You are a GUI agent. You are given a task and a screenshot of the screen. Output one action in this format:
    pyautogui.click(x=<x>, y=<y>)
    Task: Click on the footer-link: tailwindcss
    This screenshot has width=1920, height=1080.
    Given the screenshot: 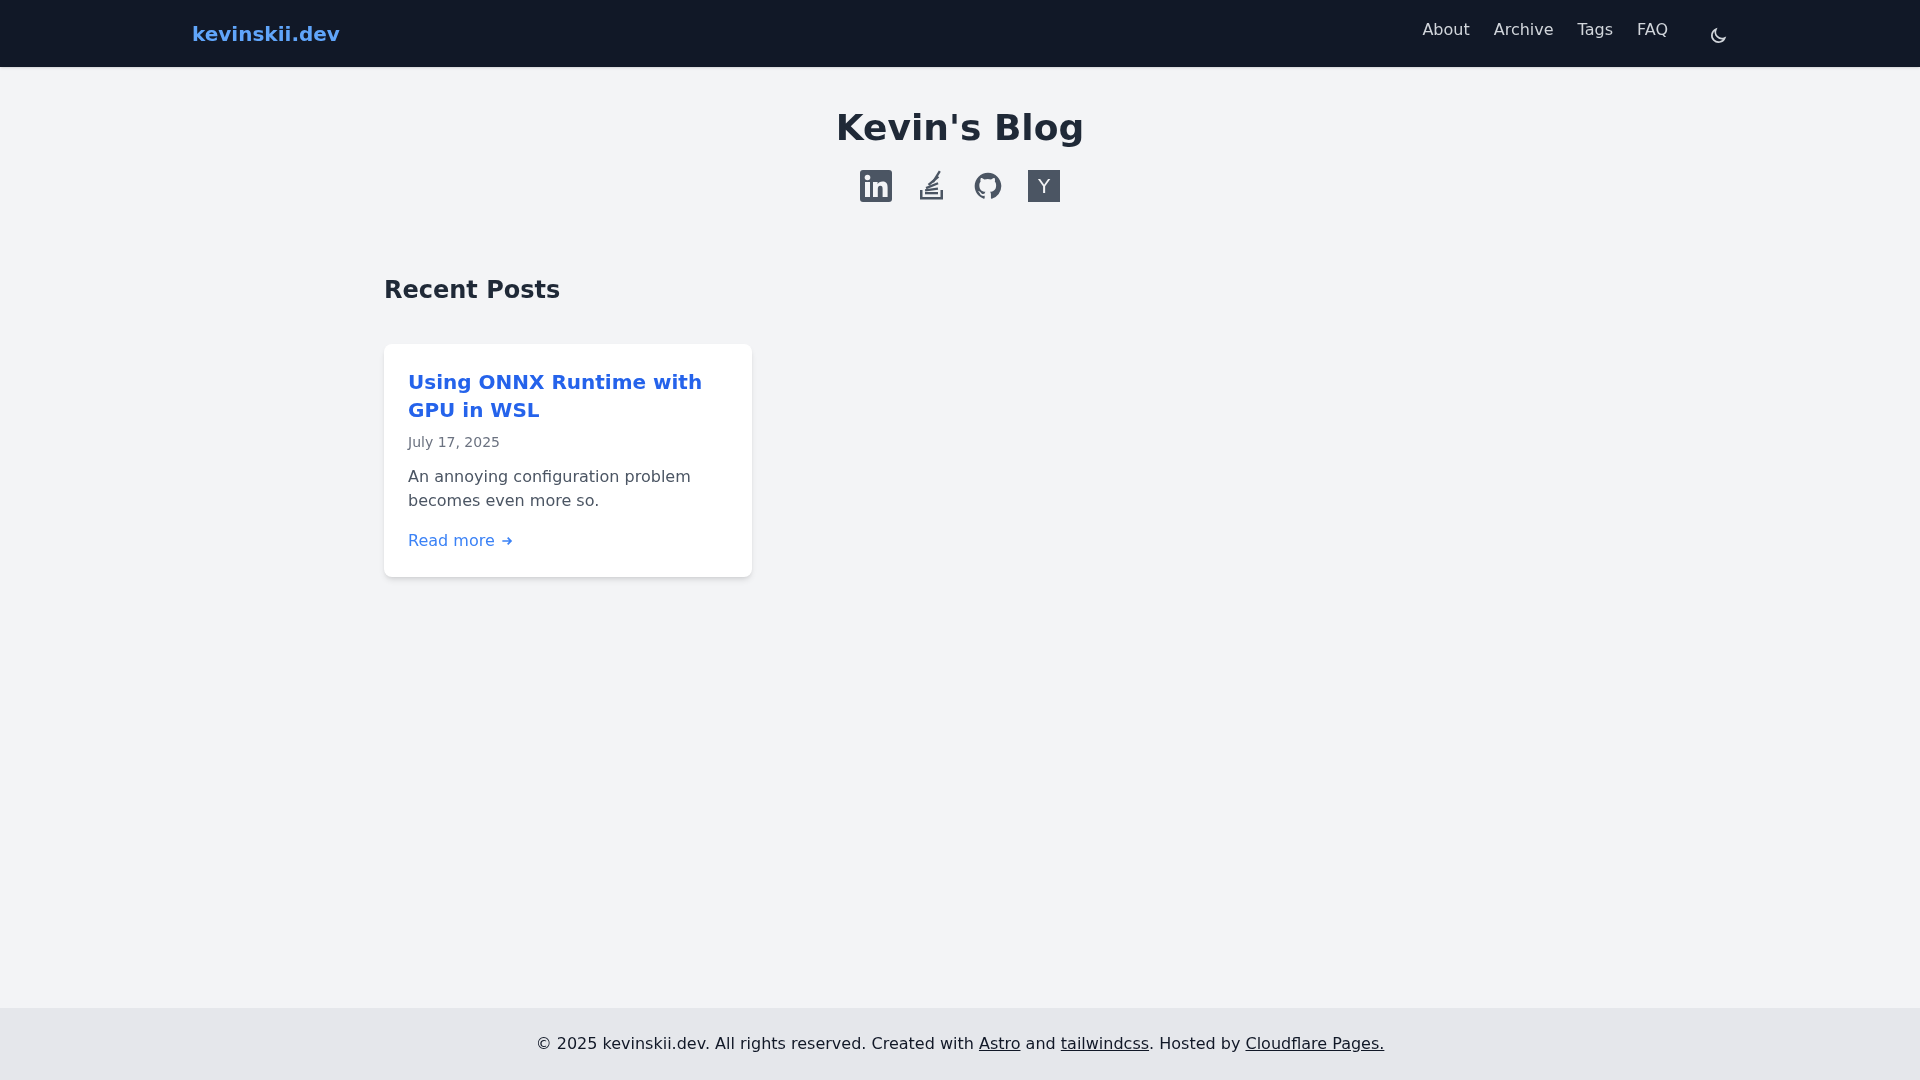 What is the action you would take?
    pyautogui.click(x=1105, y=1043)
    